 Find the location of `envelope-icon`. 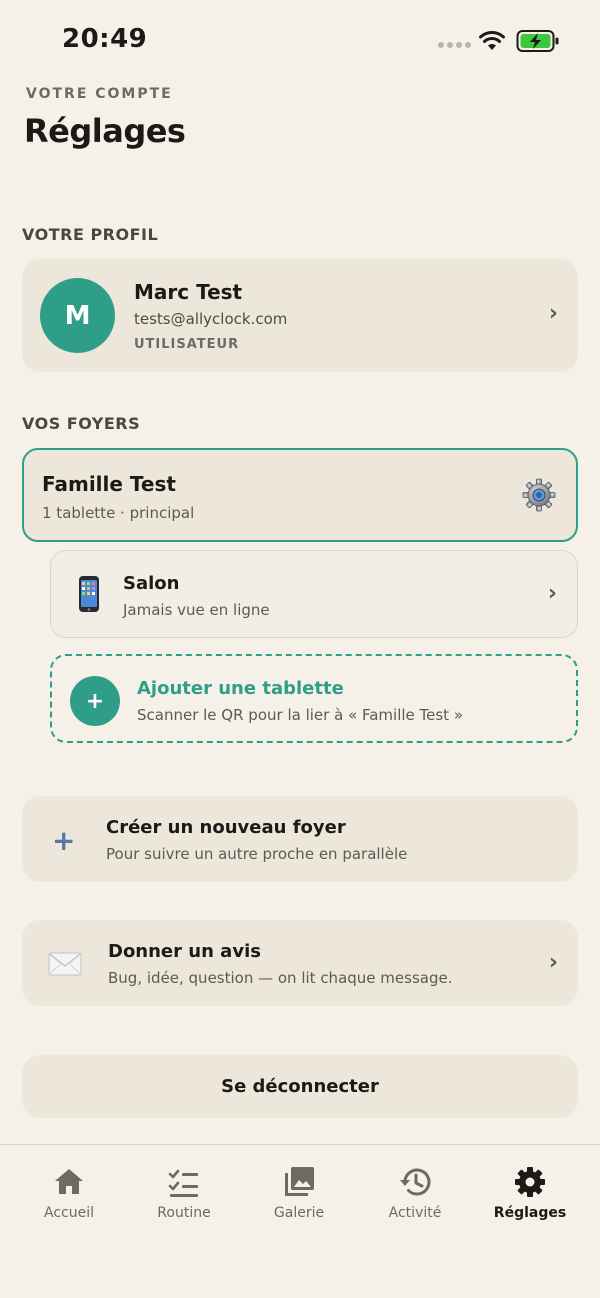

envelope-icon is located at coordinates (65, 964).